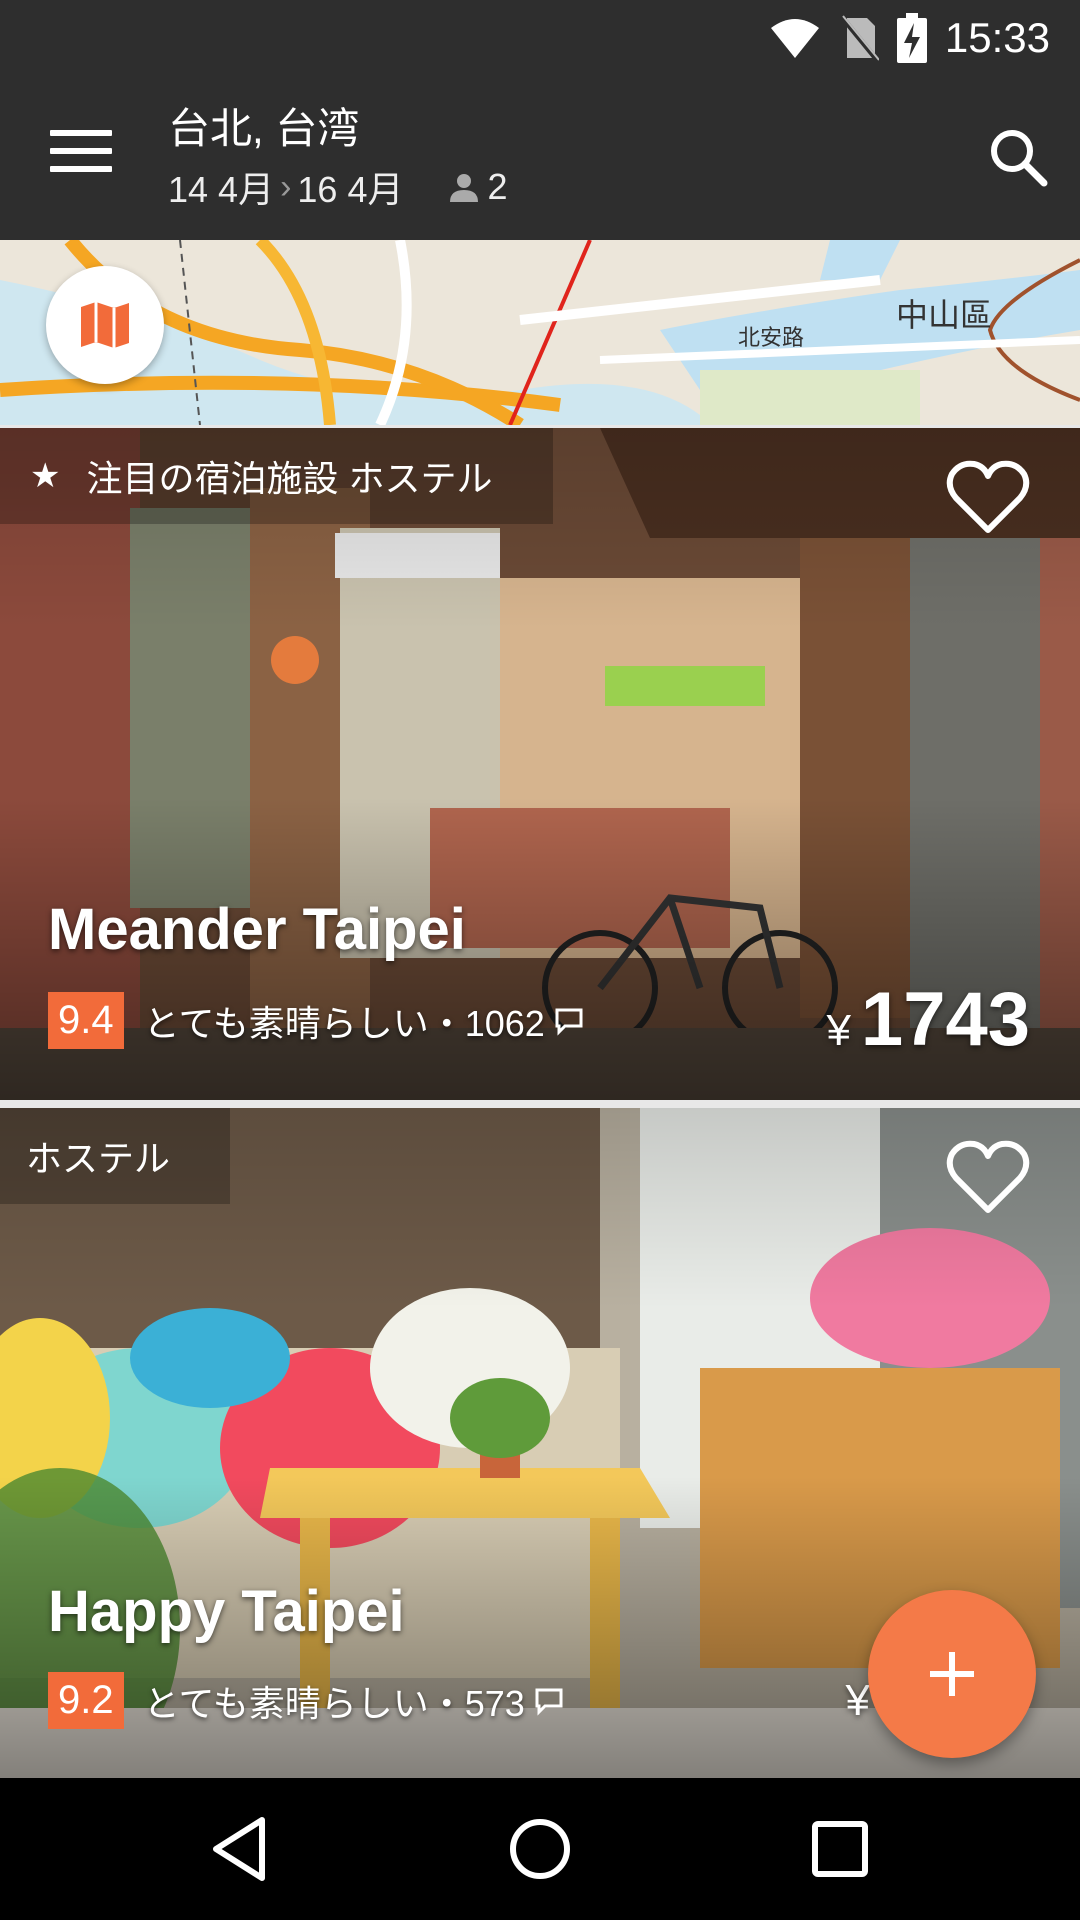  Describe the element at coordinates (840, 1849) in the screenshot. I see `recents-icon` at that location.